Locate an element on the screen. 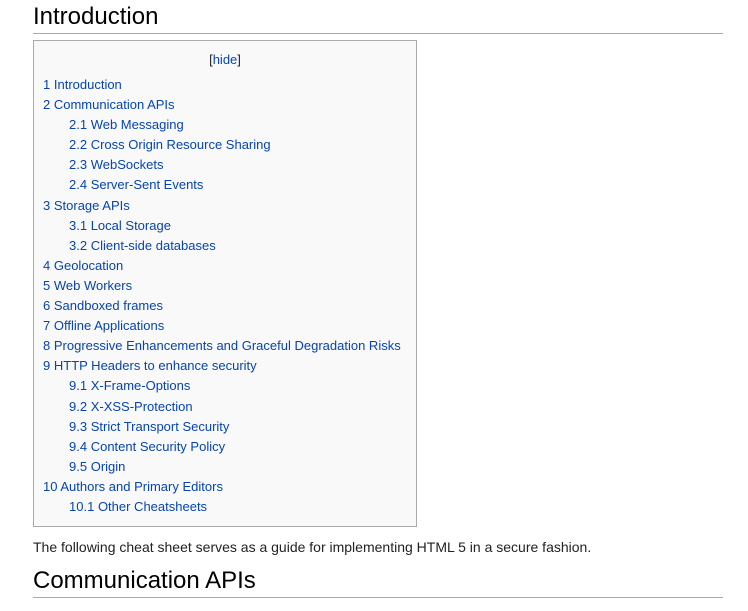  toc-link: 9.5 Origin is located at coordinates (97, 466).